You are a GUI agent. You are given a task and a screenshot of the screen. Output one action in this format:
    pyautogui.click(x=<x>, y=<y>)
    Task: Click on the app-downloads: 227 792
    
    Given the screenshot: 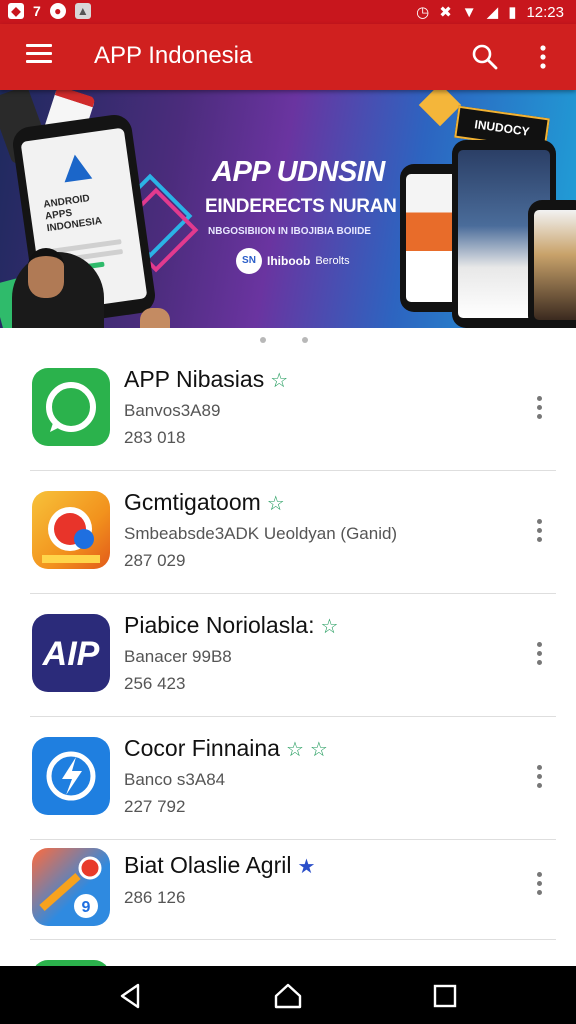 What is the action you would take?
    pyautogui.click(x=155, y=806)
    